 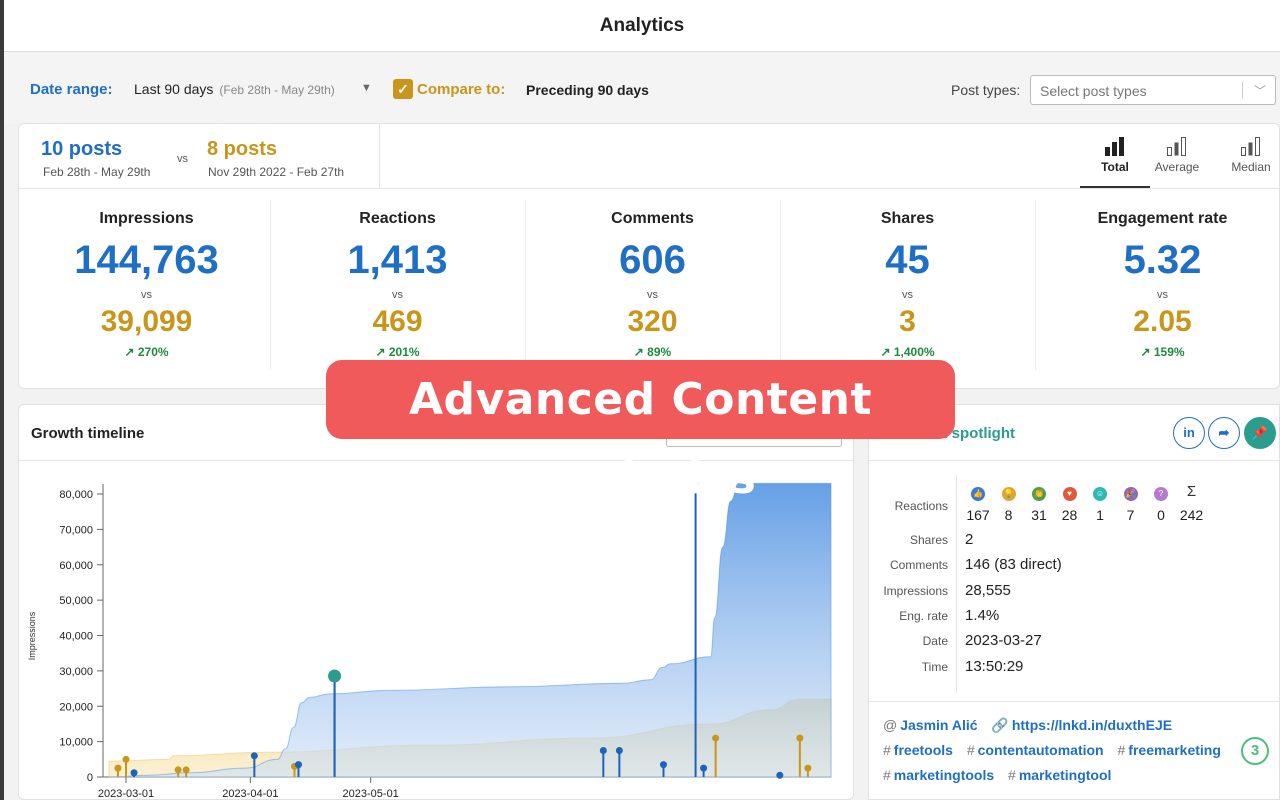 What do you see at coordinates (982, 615) in the screenshot?
I see `detail-value: 1.4%` at bounding box center [982, 615].